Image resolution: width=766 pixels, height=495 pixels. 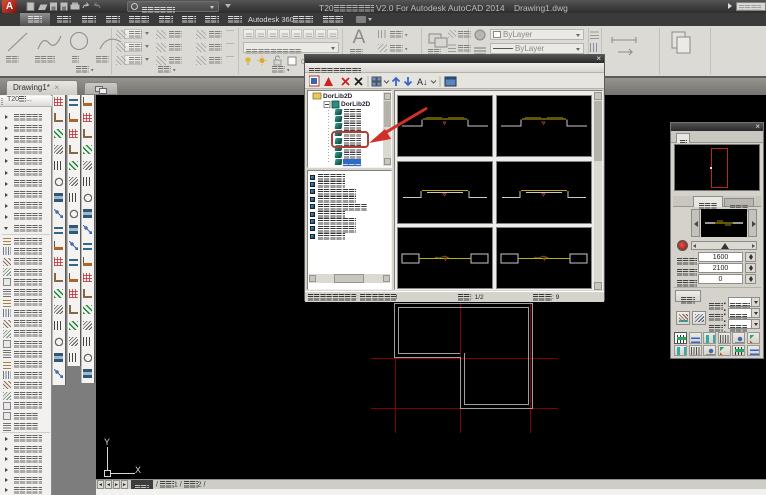 What do you see at coordinates (422, 82) in the screenshot?
I see `svg-text: A↓` at bounding box center [422, 82].